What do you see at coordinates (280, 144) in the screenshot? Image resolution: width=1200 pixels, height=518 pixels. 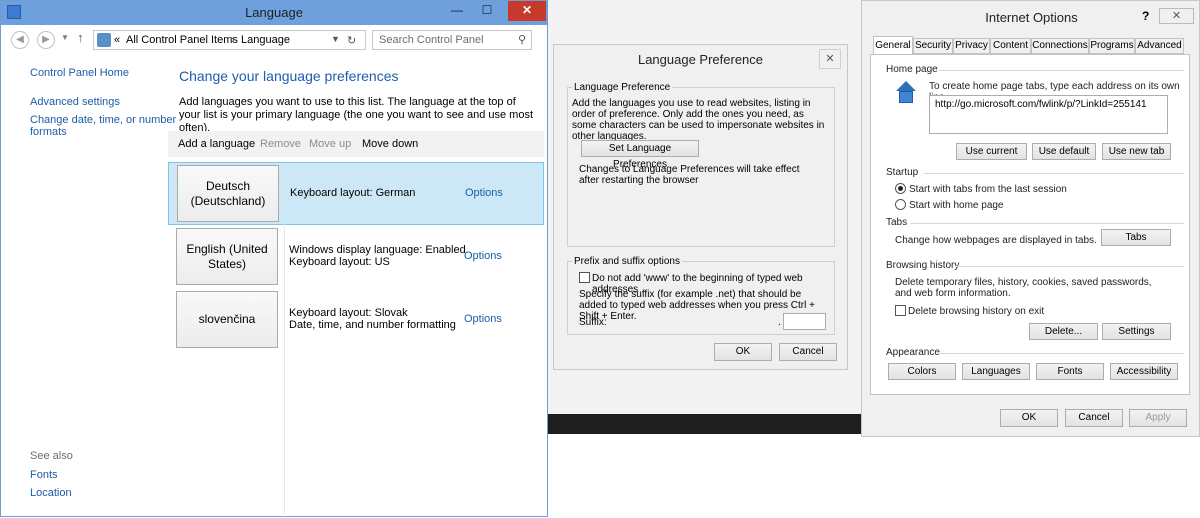 I see `remove-button: Remove` at bounding box center [280, 144].